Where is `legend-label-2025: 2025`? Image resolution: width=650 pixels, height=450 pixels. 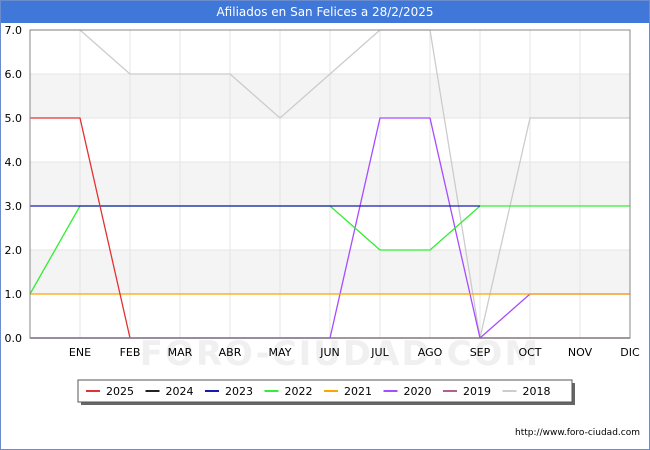
legend-label-2025: 2025 is located at coordinates (120, 391).